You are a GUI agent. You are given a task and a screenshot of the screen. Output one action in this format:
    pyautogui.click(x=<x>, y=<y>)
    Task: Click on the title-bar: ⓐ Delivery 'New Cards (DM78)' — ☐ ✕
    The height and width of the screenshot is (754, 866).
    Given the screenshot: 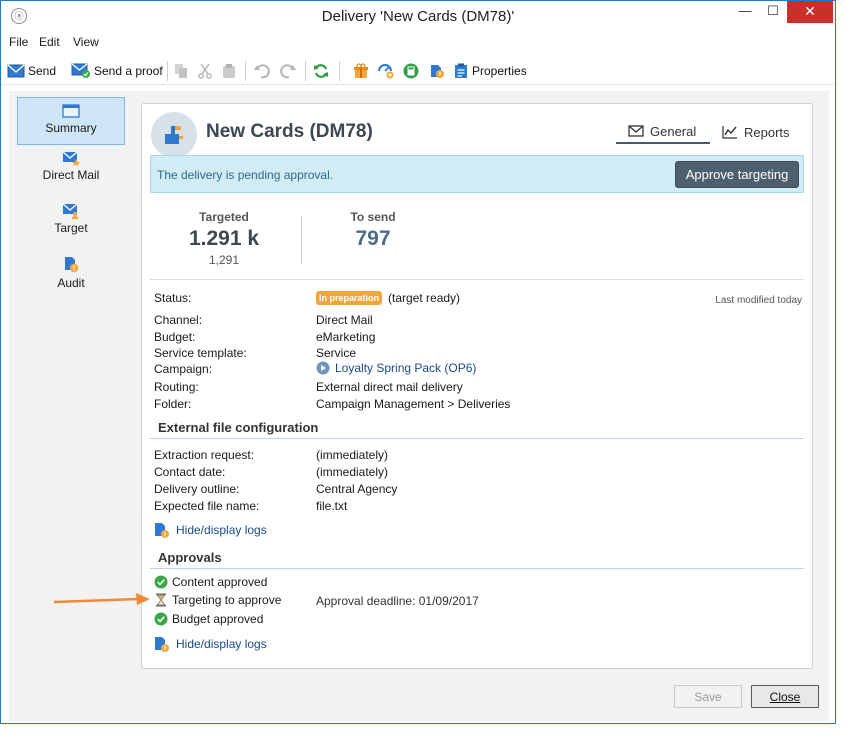 What is the action you would take?
    pyautogui.click(x=418, y=16)
    